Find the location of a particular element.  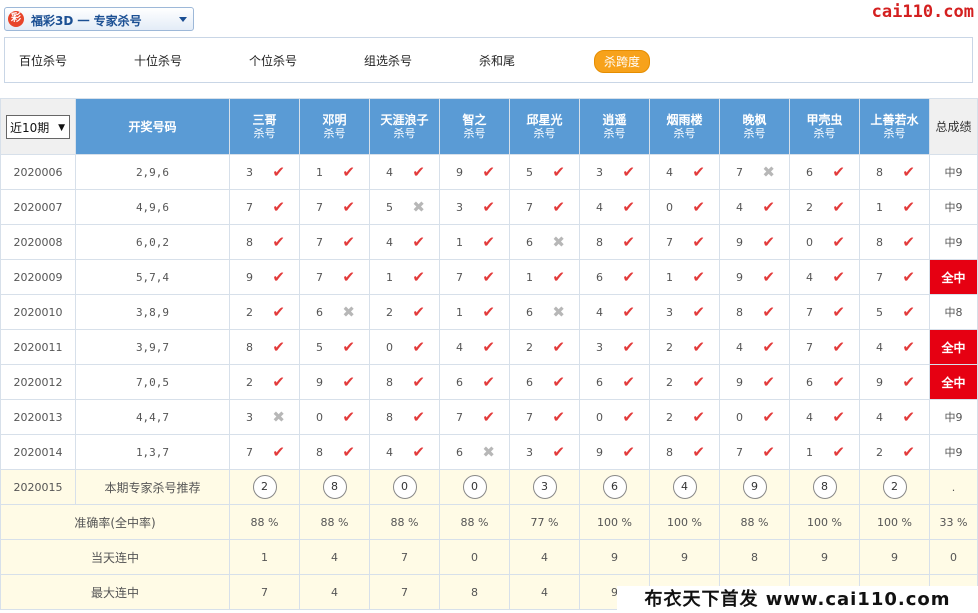

tab-group: 组选杀号 is located at coordinates (388, 60).